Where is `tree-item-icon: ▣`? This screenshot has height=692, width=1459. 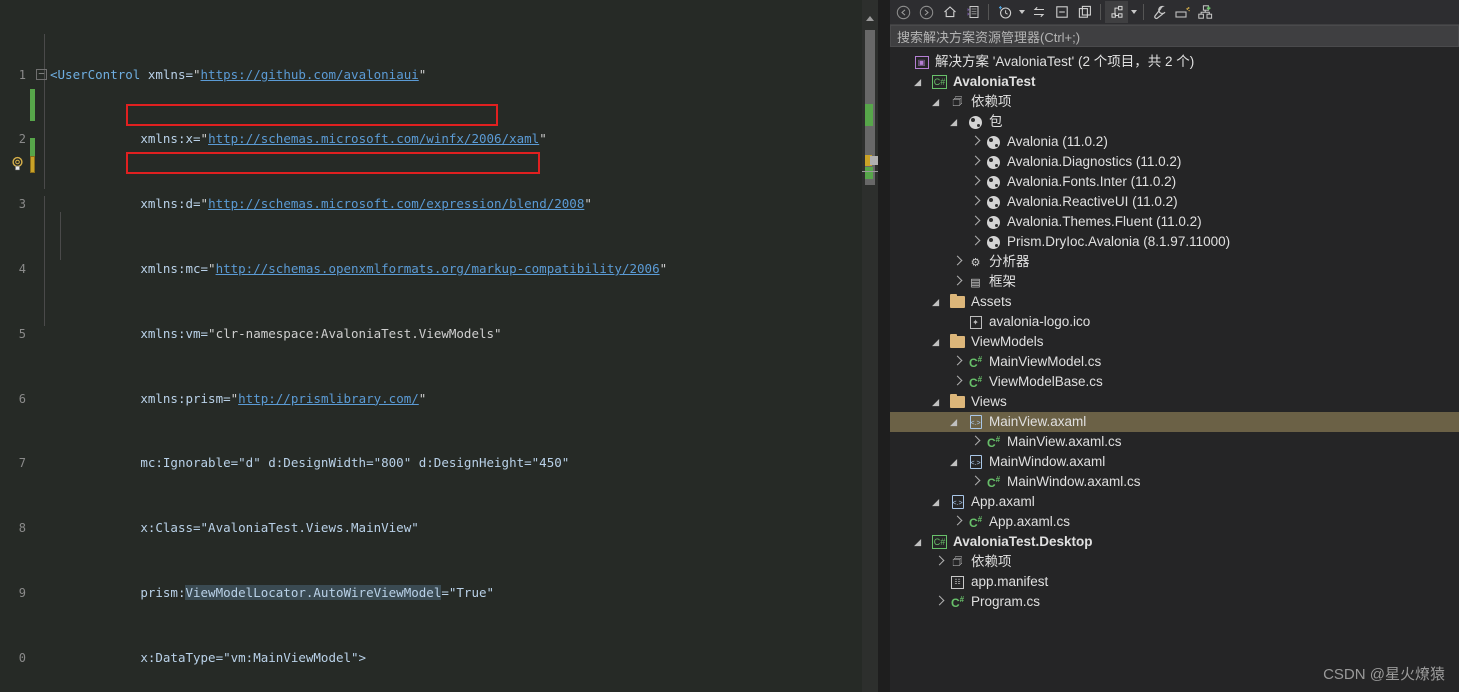
tree-item-icon: ▣ is located at coordinates (921, 62).